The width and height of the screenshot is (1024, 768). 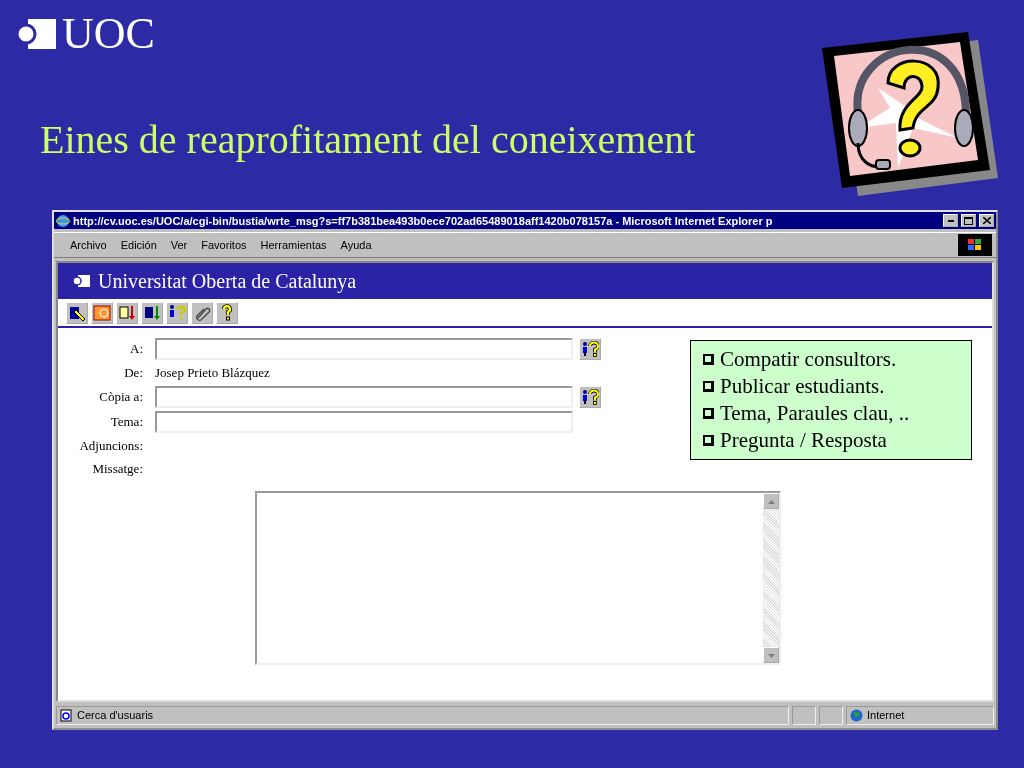 I want to click on menu-item: Edición, so click(x=138, y=245).